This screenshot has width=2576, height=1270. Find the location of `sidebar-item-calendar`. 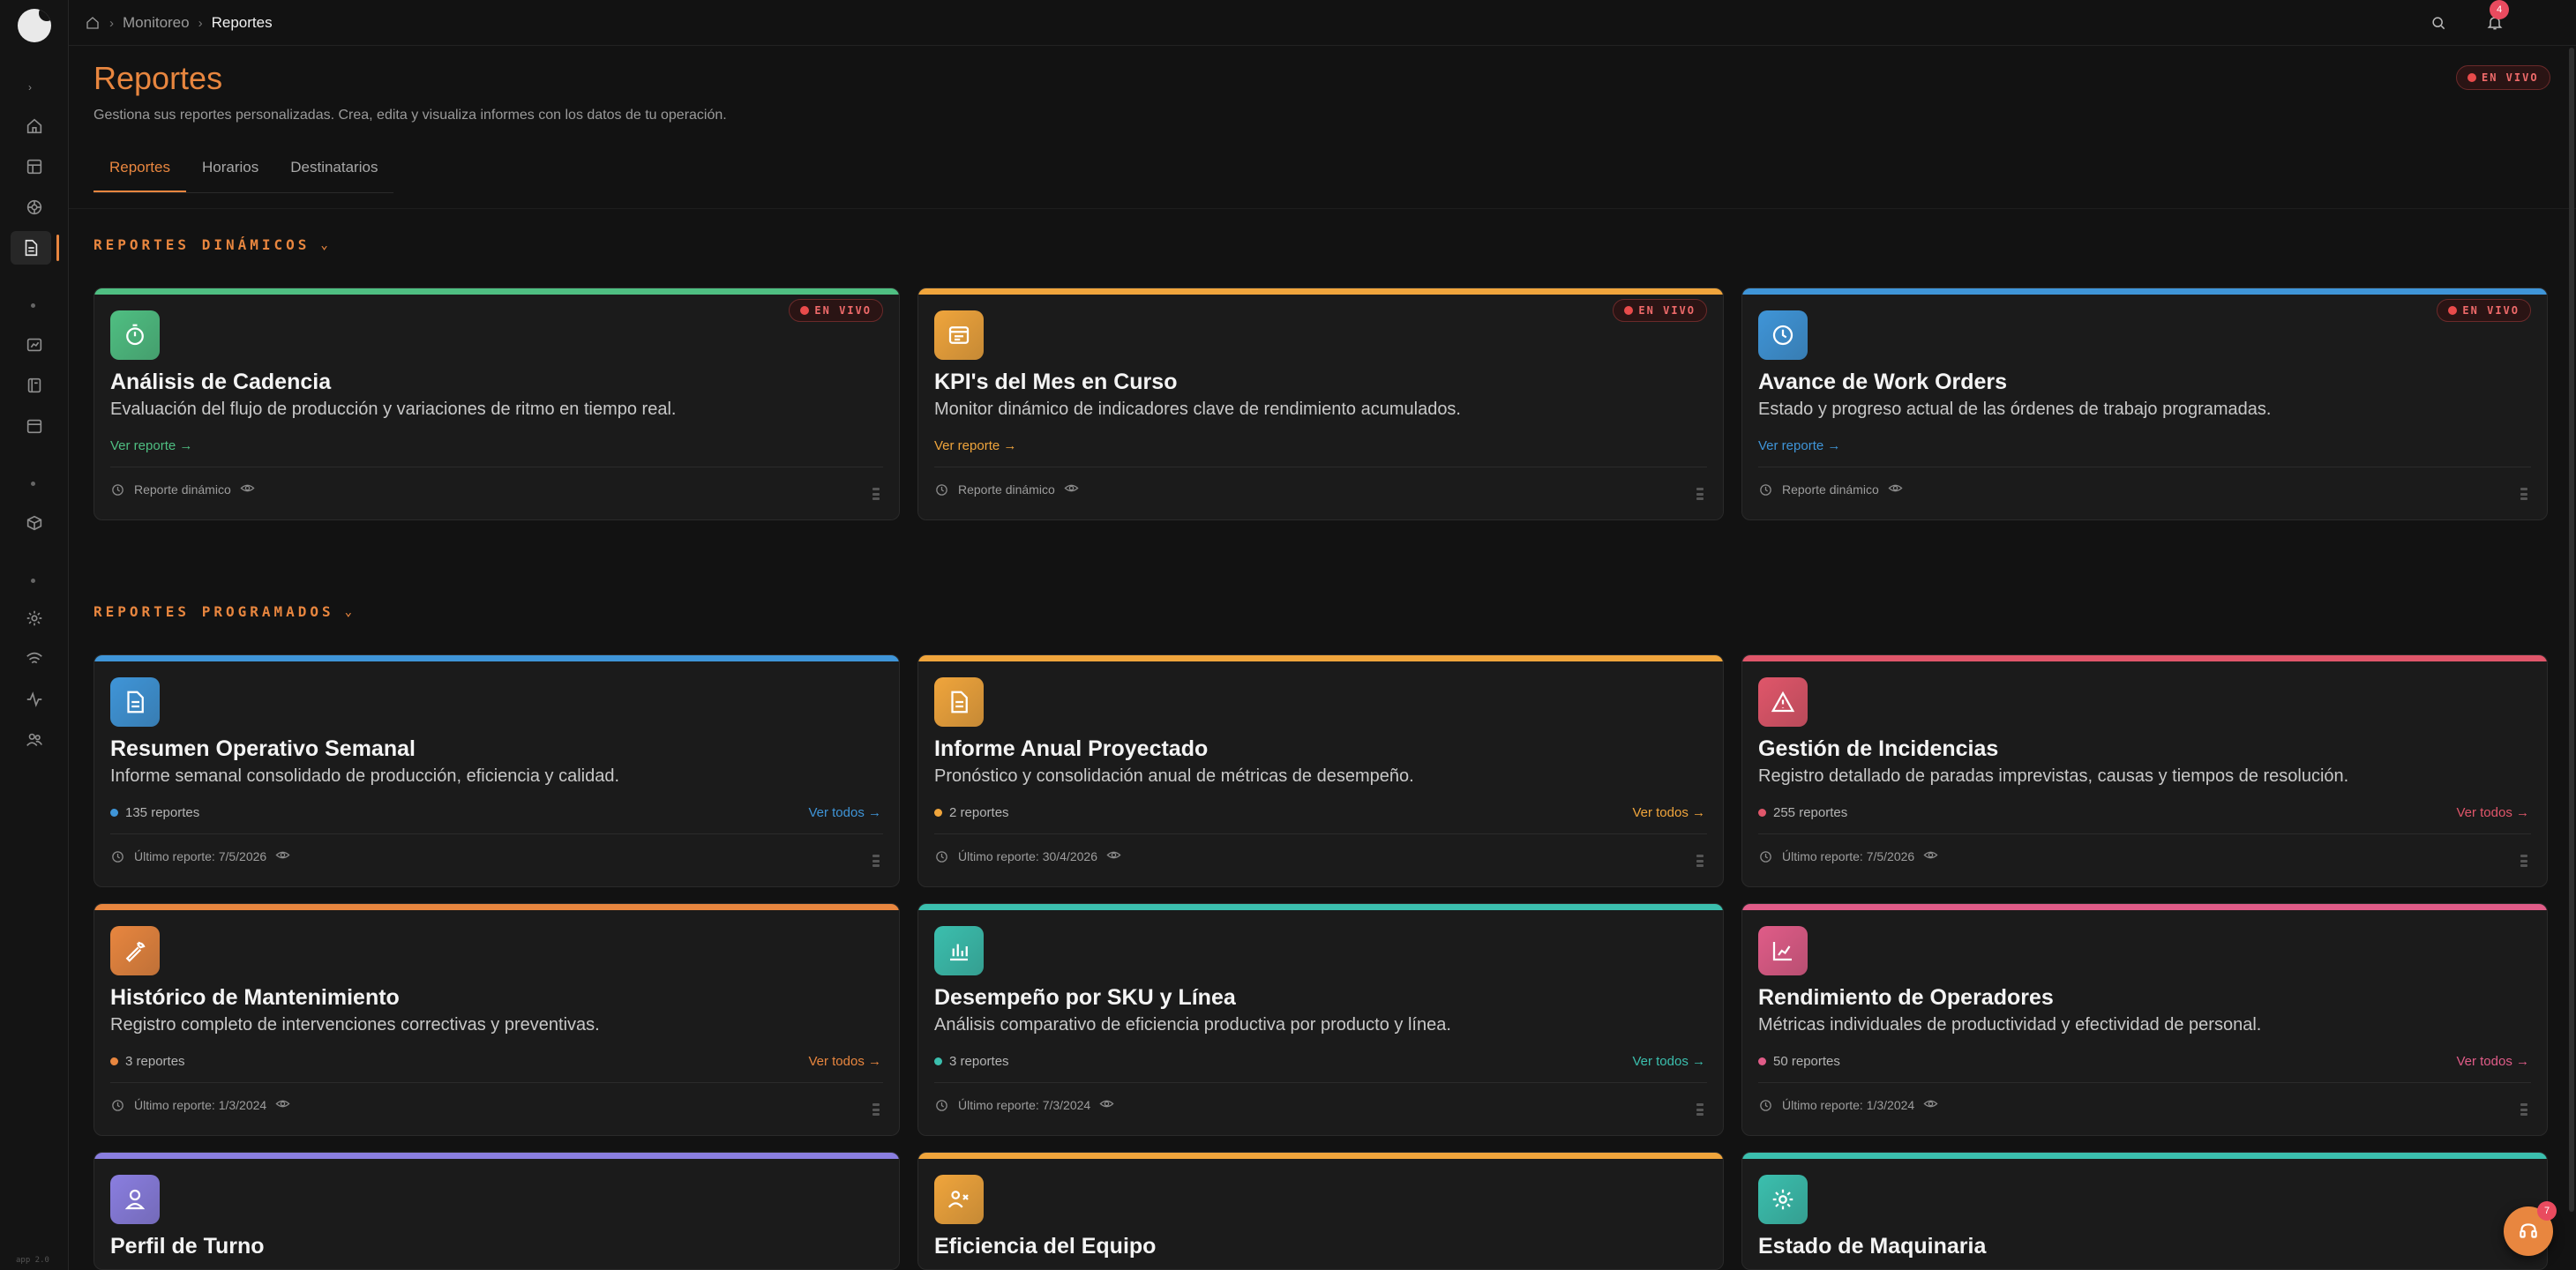

sidebar-item-calendar is located at coordinates (35, 426).